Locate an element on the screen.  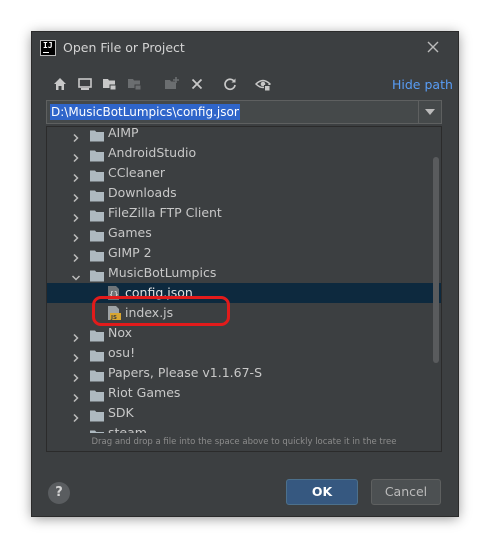
tree-row: osu! is located at coordinates (244, 353).